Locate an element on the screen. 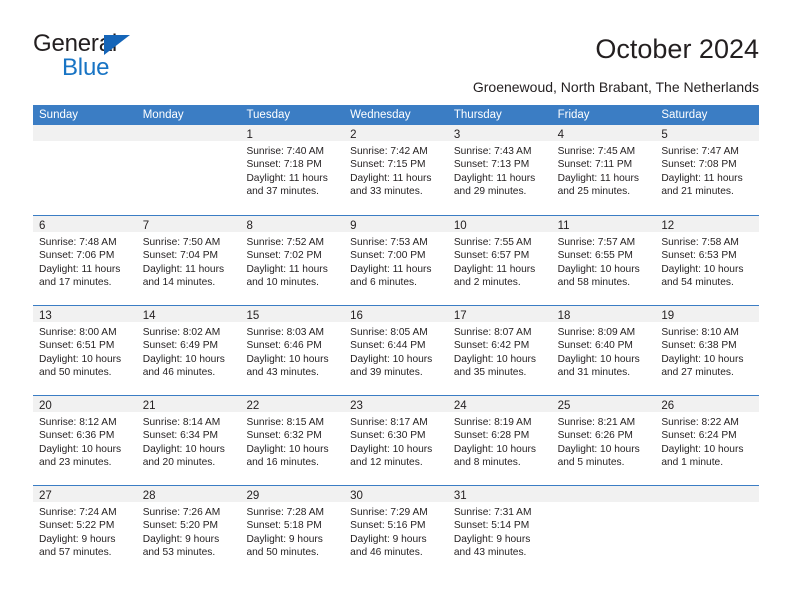  weekday-header-friday: Friday is located at coordinates (573, 115).